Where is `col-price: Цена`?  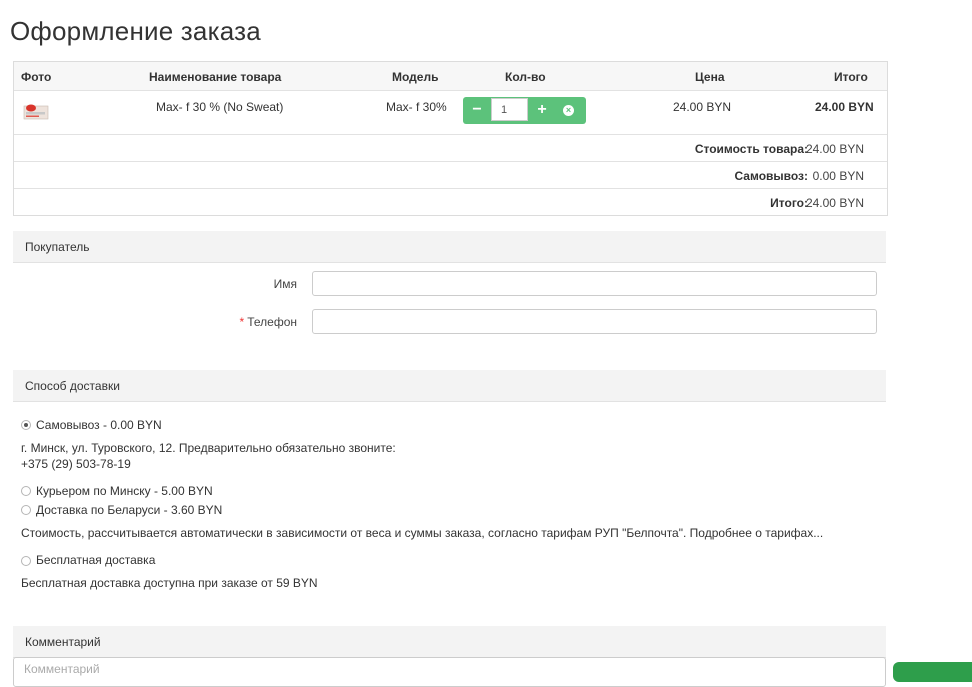
col-price: Цена is located at coordinates (710, 77).